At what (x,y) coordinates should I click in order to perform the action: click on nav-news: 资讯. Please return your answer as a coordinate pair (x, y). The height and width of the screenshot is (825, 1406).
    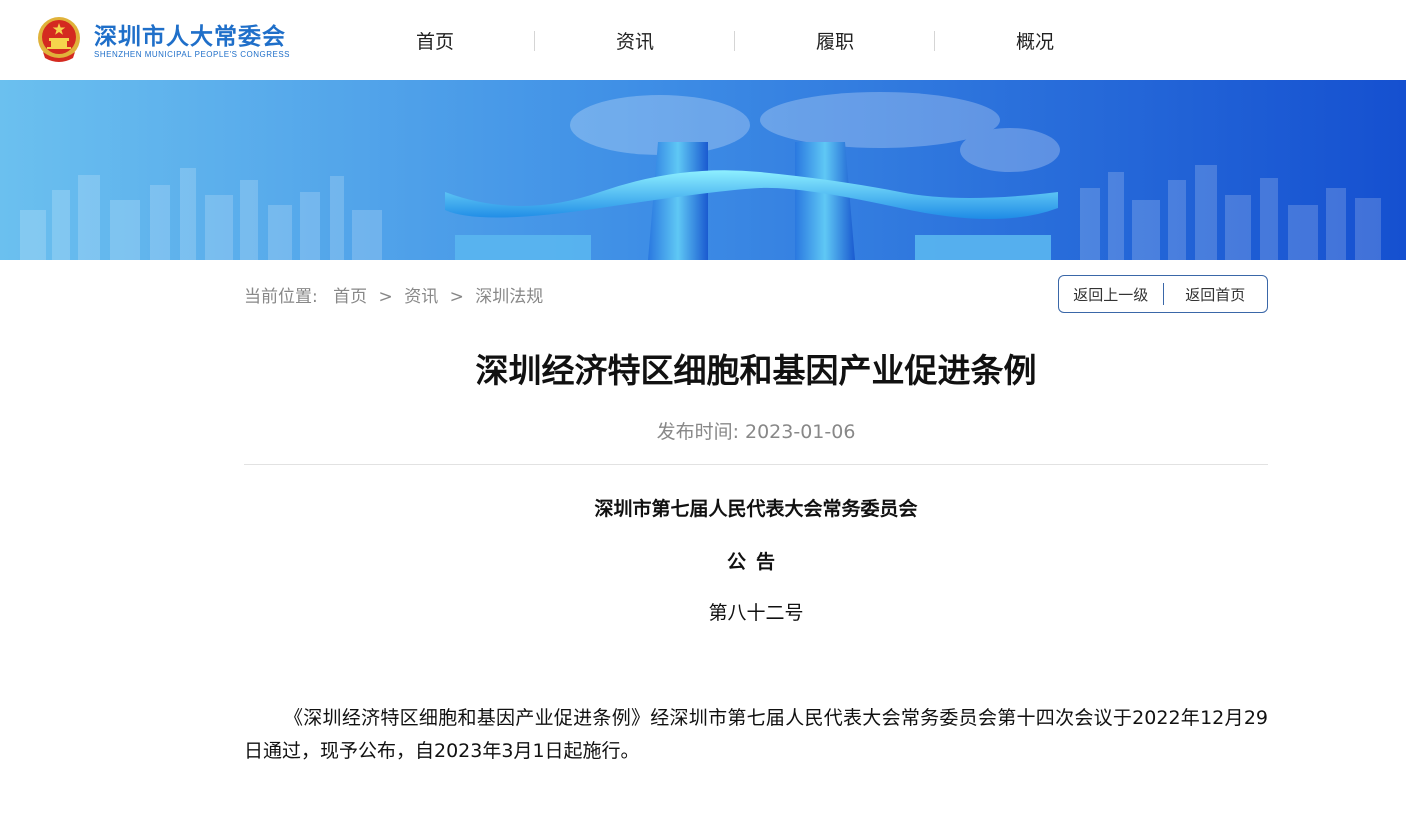
    Looking at the image, I should click on (634, 40).